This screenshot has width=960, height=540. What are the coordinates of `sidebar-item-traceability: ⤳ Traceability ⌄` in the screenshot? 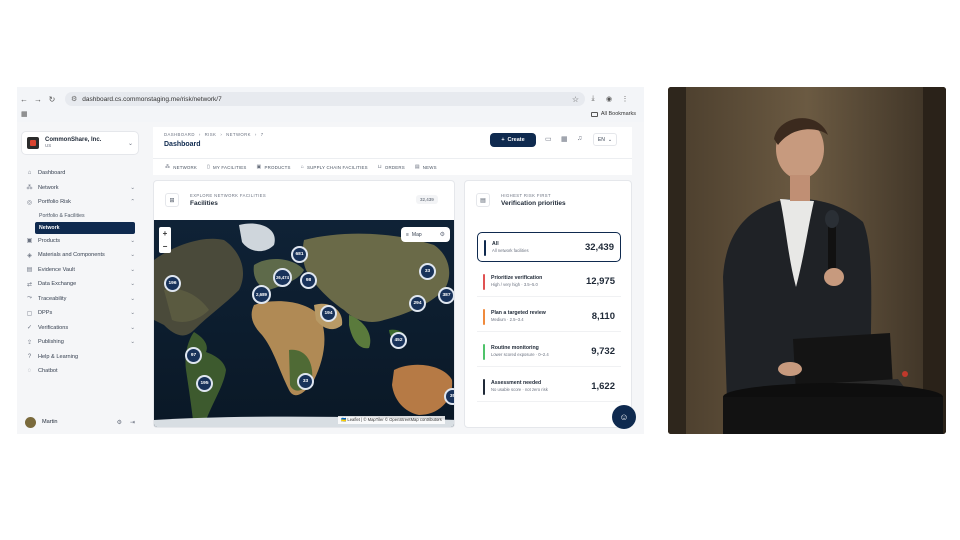 It's located at (80, 299).